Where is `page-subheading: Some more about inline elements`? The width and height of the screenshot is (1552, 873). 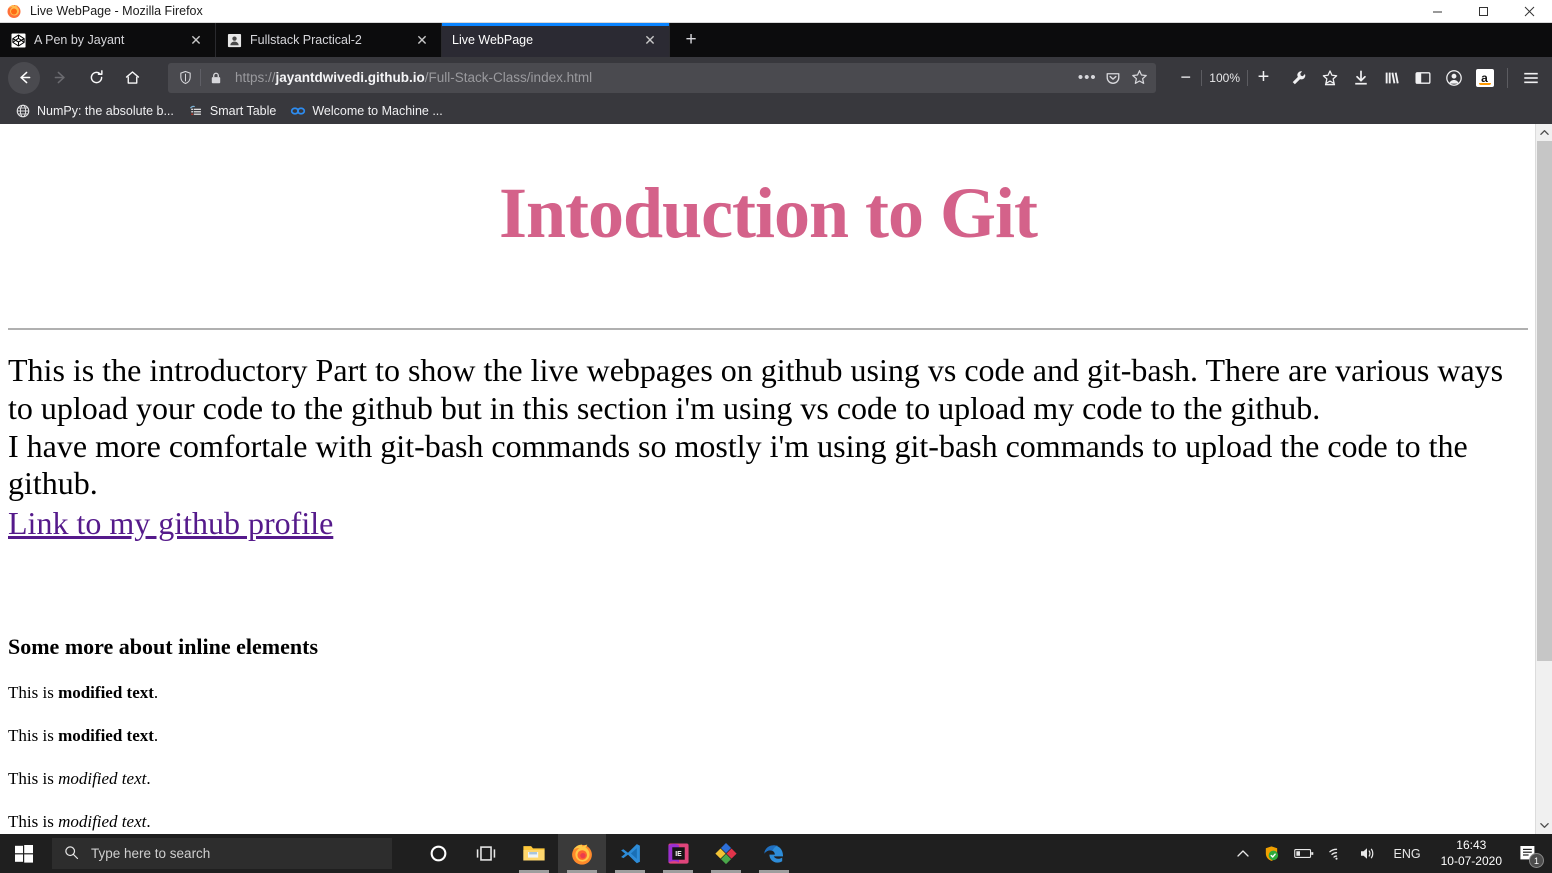 page-subheading: Some more about inline elements is located at coordinates (163, 647).